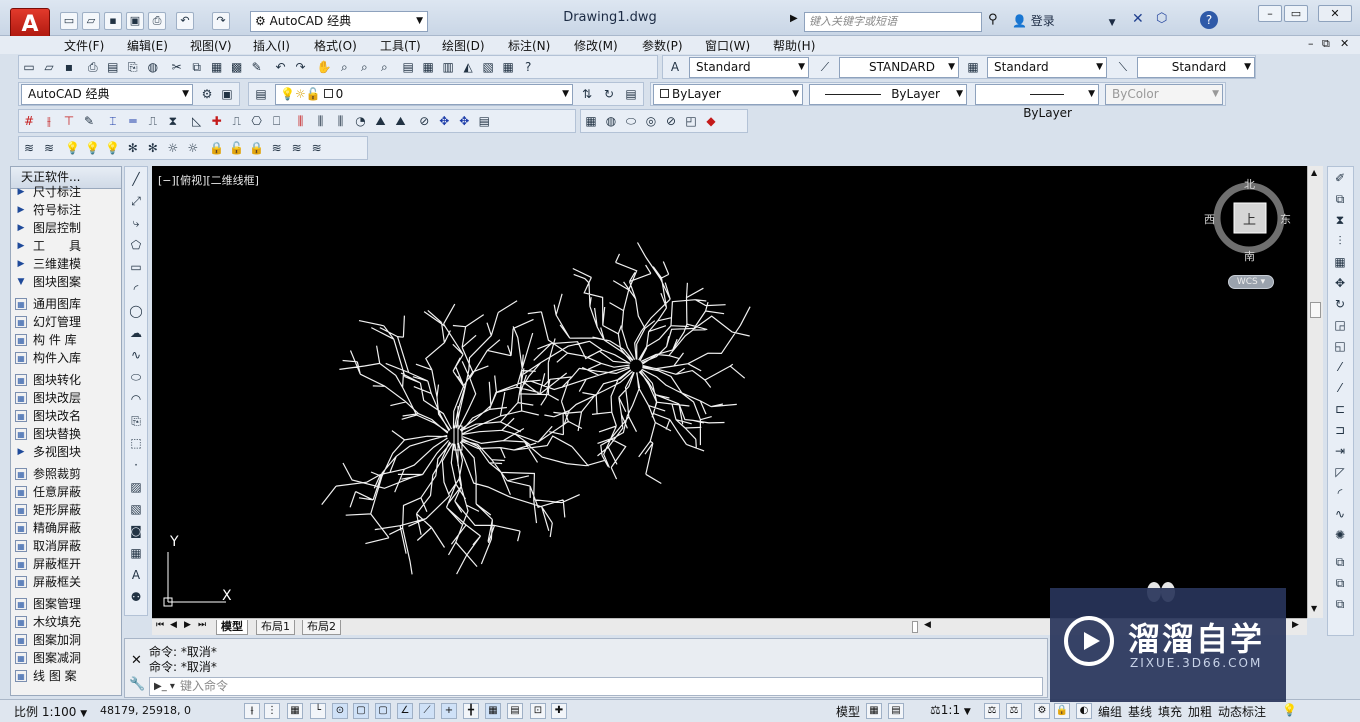 The width and height of the screenshot is (1360, 722). Describe the element at coordinates (1315, 392) in the screenshot. I see `vertical-scrollbar: ▲ ▼` at that location.